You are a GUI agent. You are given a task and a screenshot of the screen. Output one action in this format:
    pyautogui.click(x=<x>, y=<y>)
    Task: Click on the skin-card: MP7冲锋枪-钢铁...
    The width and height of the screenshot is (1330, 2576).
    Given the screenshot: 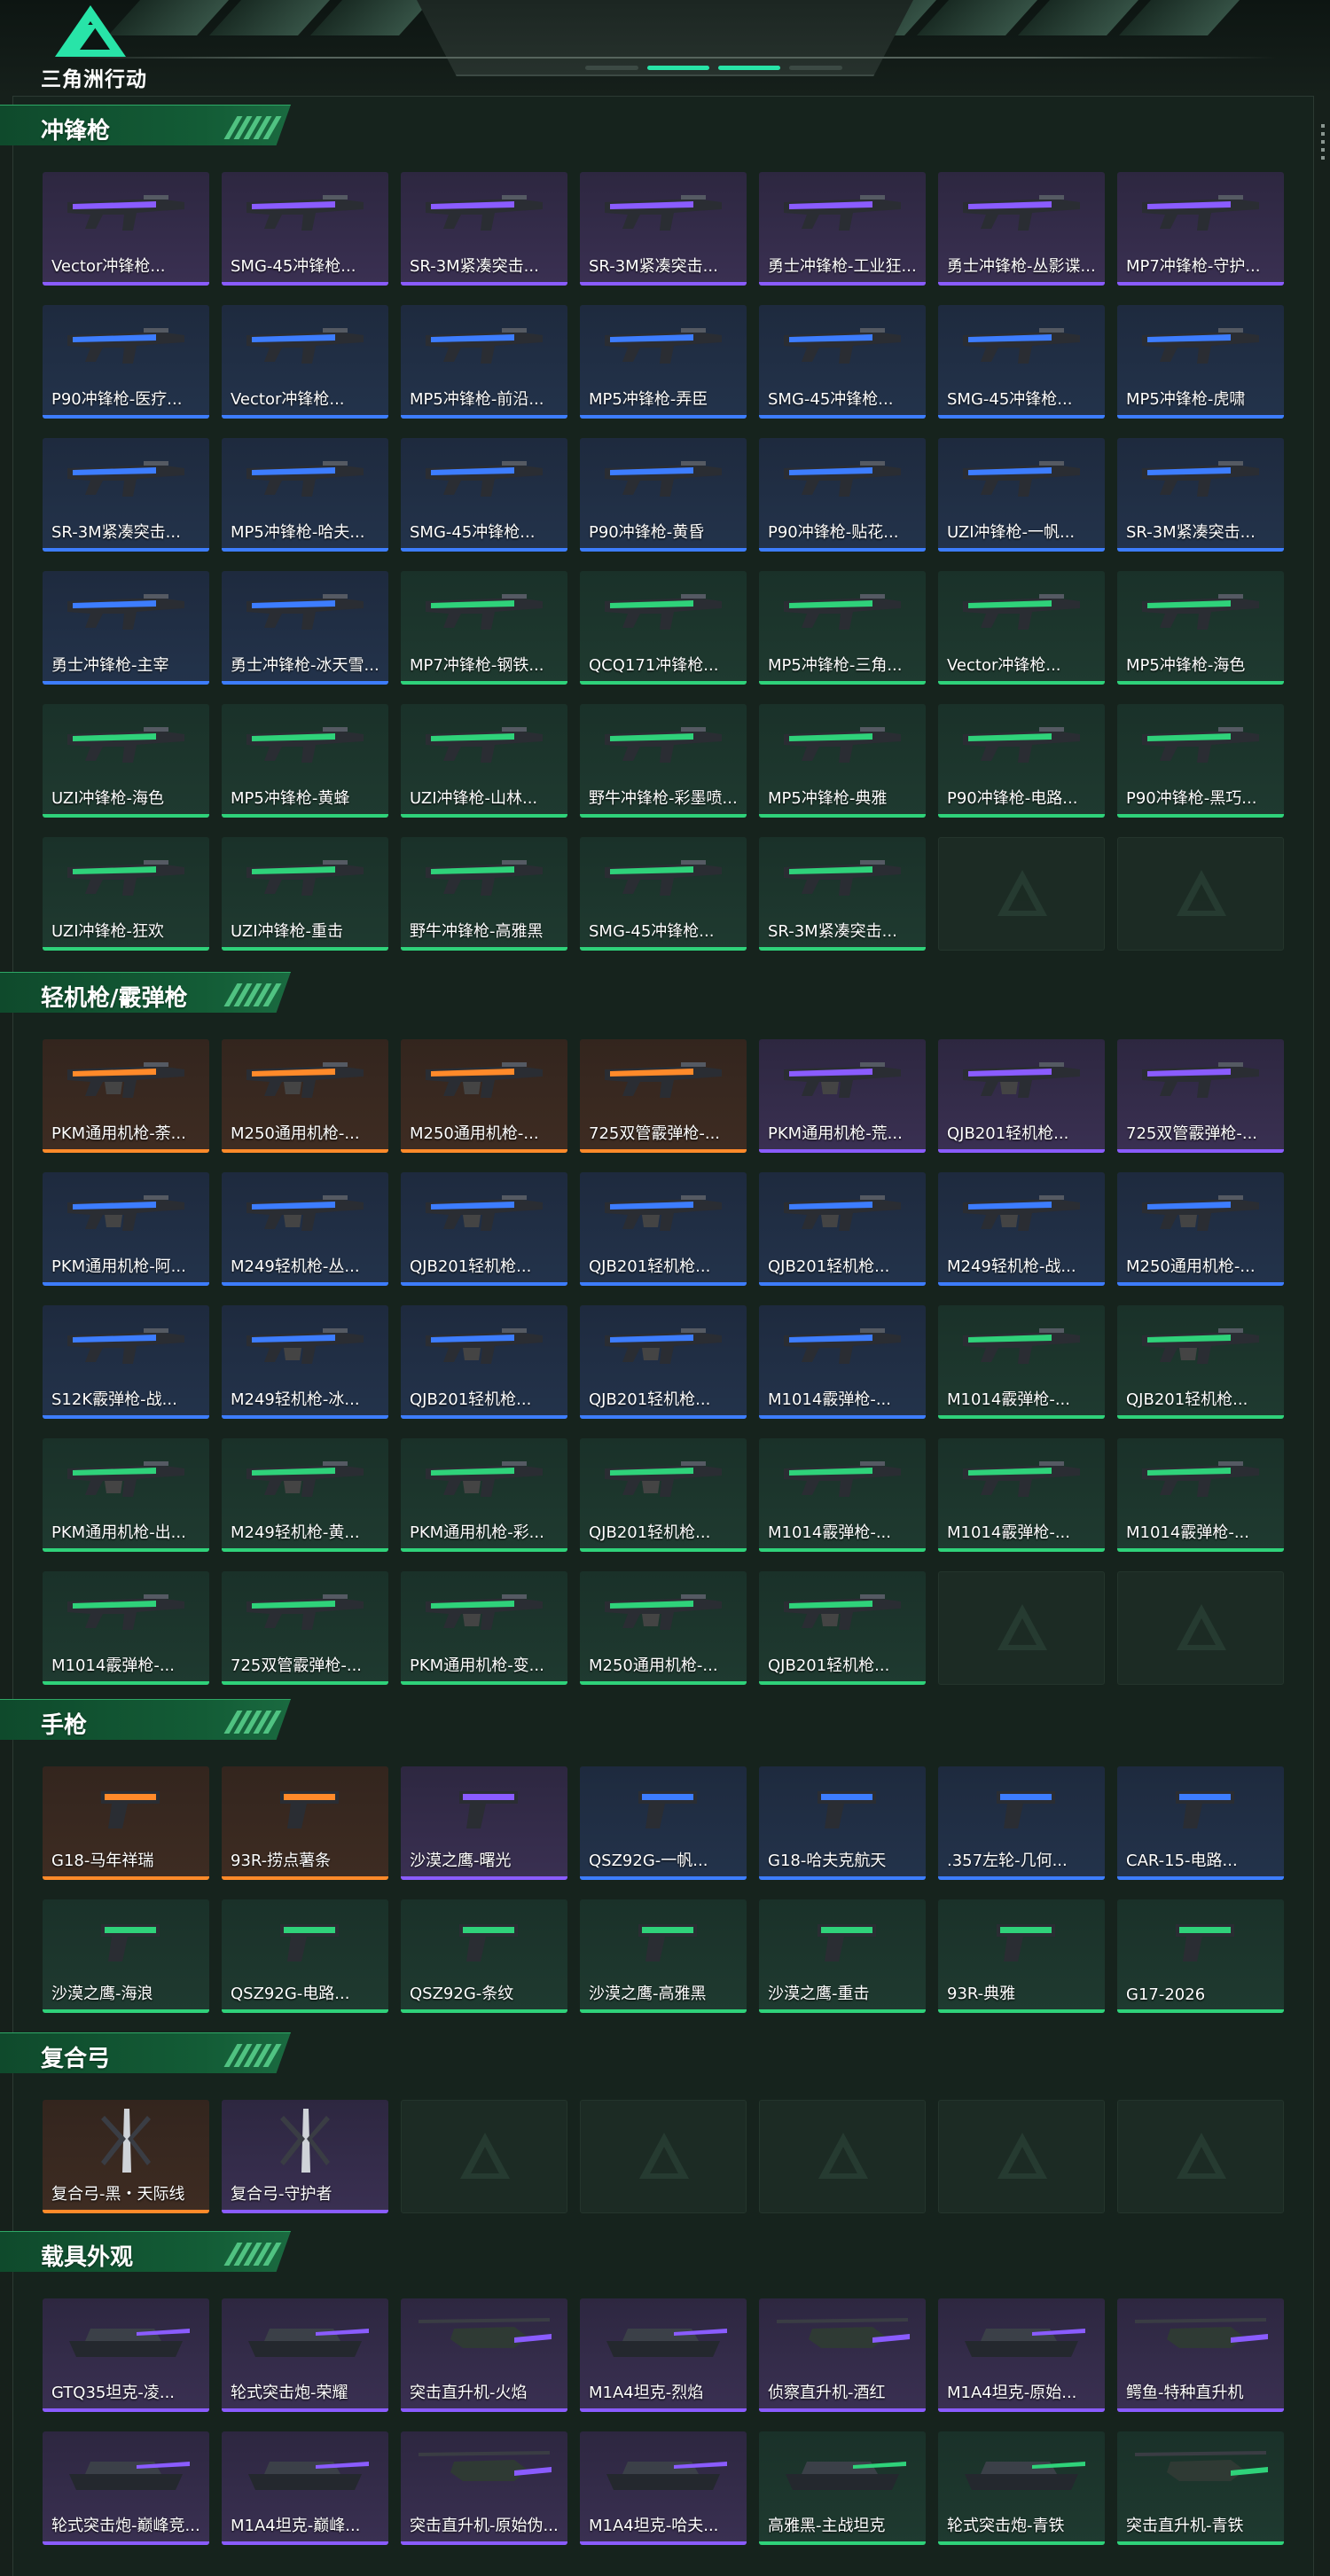 What is the action you would take?
    pyautogui.click(x=484, y=628)
    